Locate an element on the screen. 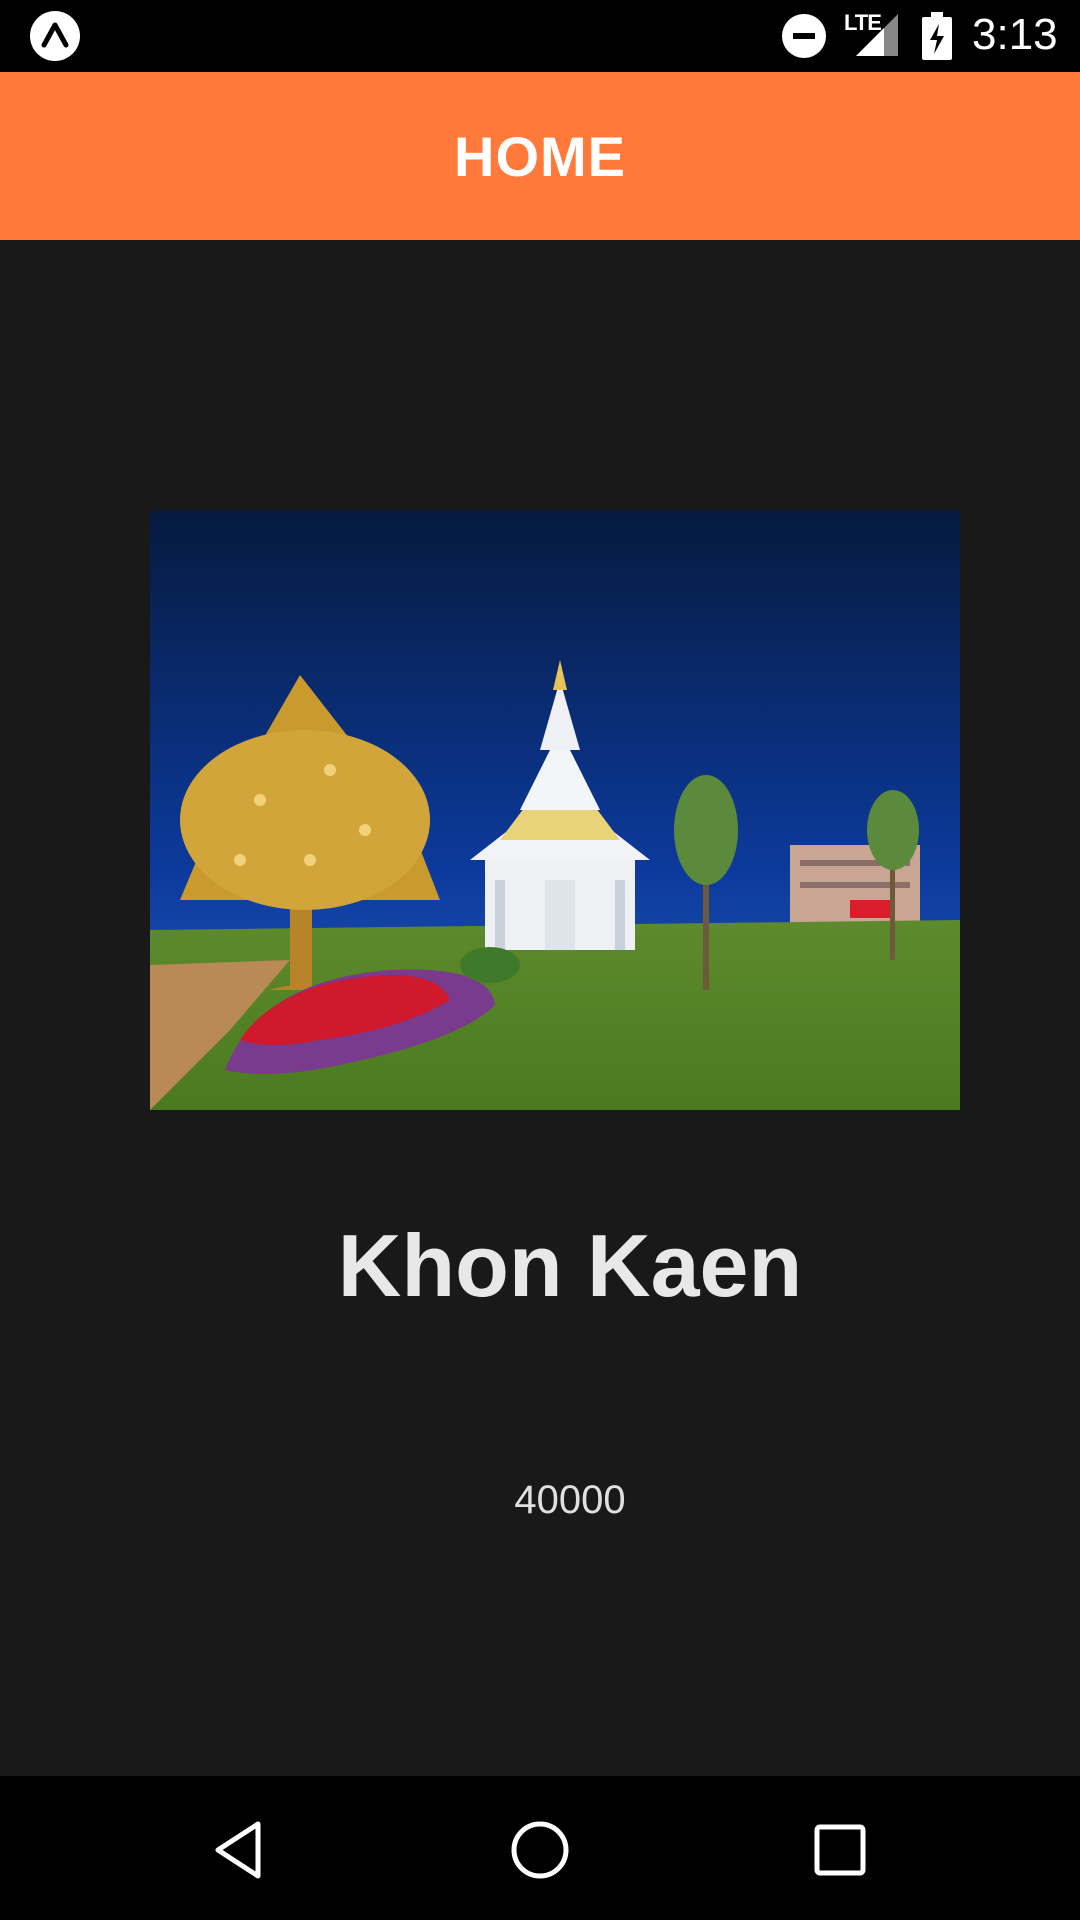 The image size is (1080, 1920). city-name: Khon Kaen is located at coordinates (570, 1265).